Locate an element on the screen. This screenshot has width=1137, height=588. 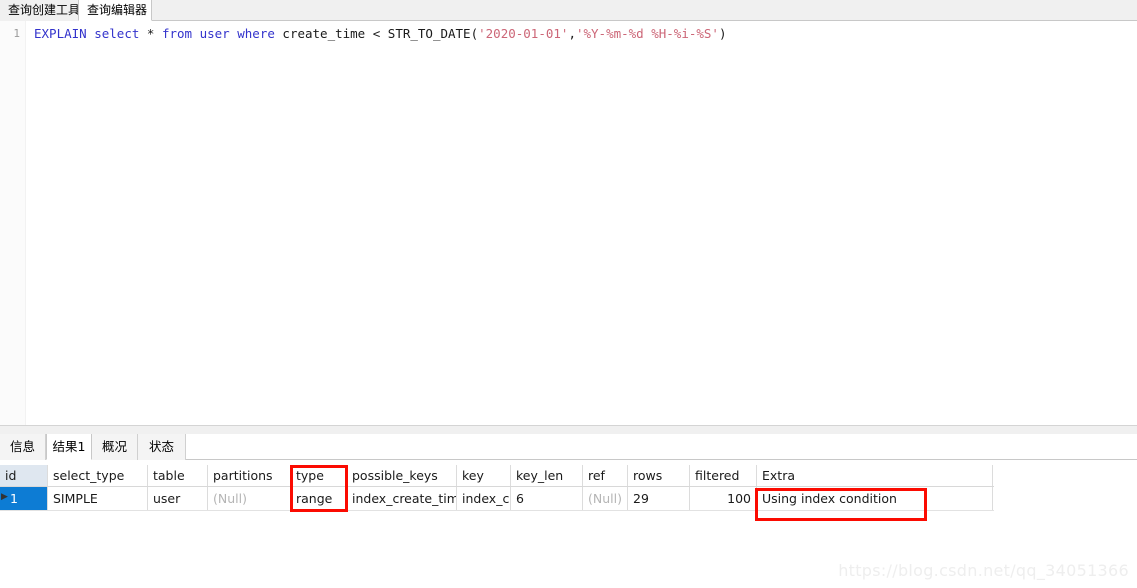
tab-query-editor-label: 查询编辑器 is located at coordinates (117, 10).